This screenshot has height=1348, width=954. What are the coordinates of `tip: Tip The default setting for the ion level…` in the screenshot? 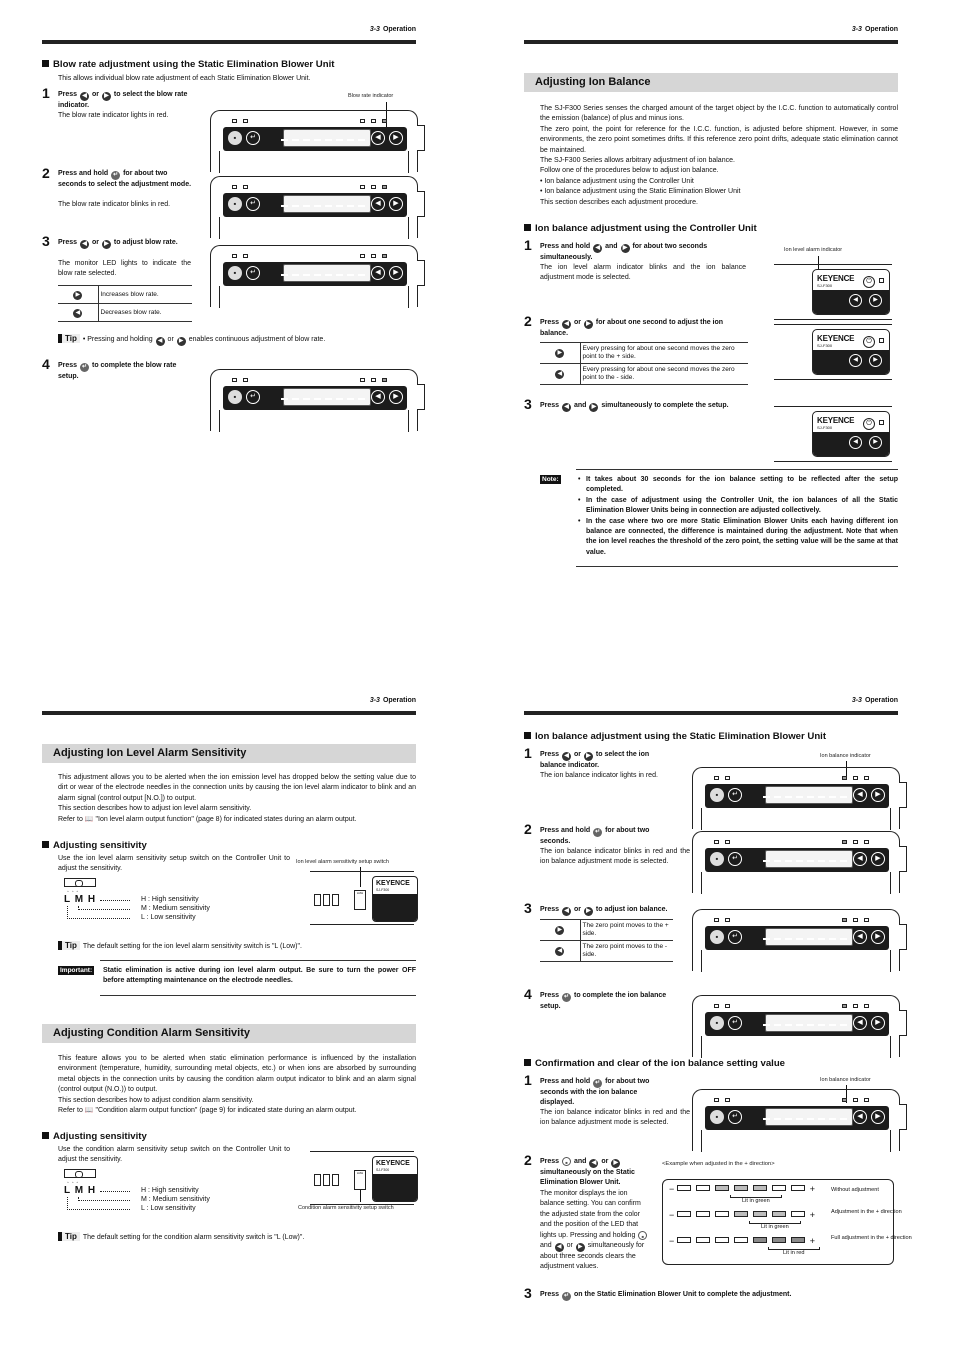 It's located at (180, 946).